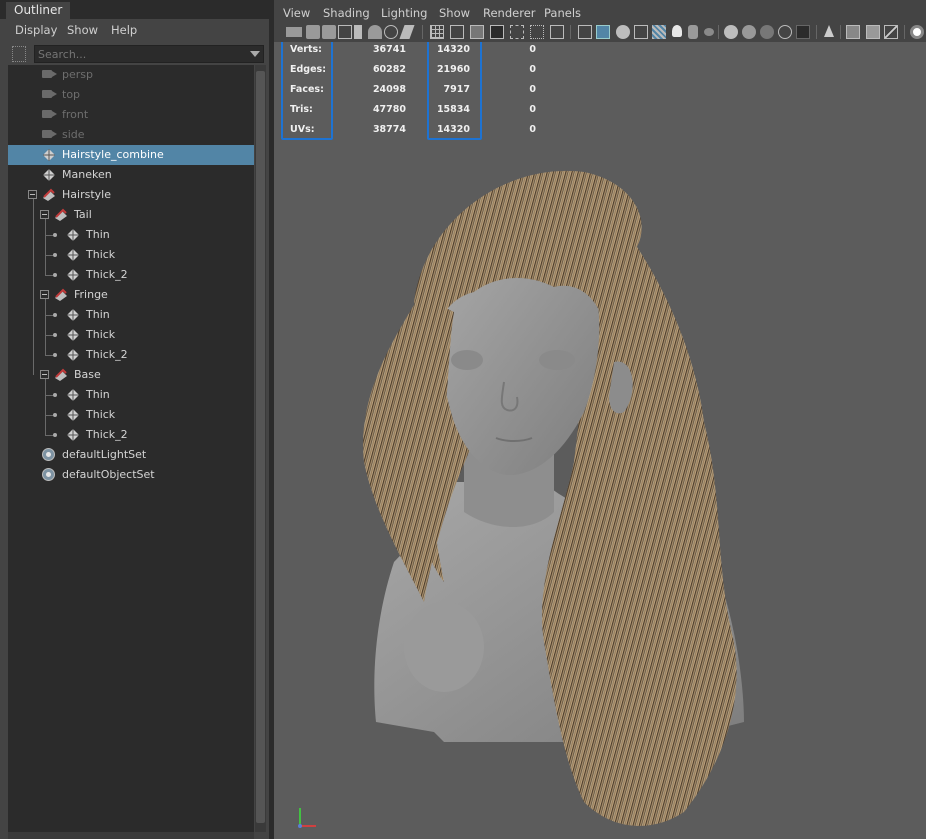 The height and width of the screenshot is (839, 926). I want to click on outliner-menubar: Display Show Help, so click(134, 30).